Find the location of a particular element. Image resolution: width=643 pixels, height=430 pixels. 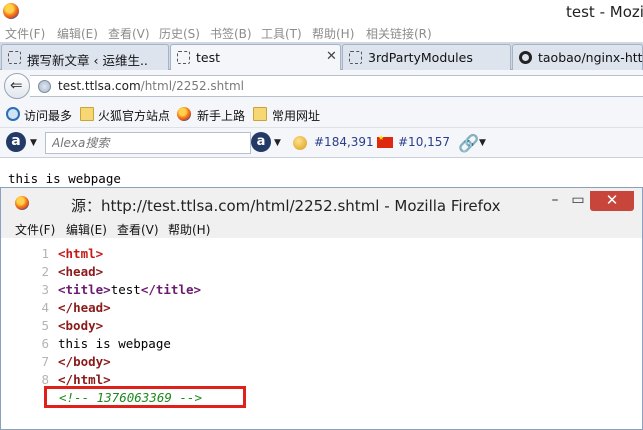

close-button: ✕ is located at coordinates (612, 201).